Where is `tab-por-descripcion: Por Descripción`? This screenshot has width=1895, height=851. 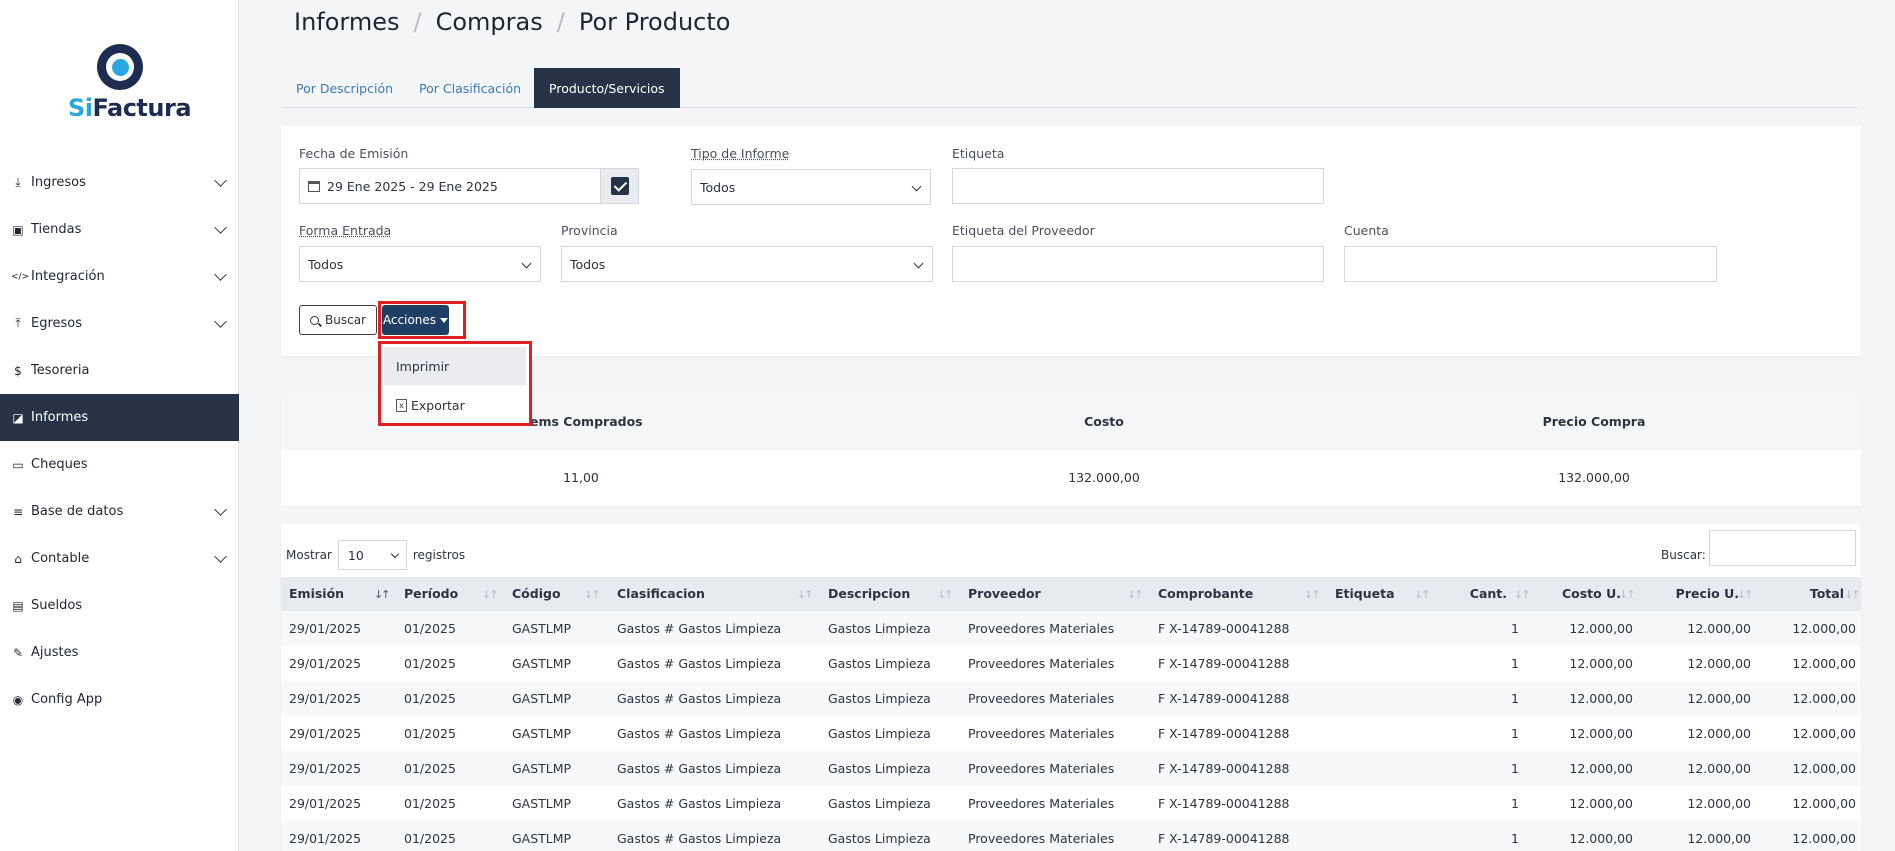
tab-por-descripcion: Por Descripción is located at coordinates (344, 88).